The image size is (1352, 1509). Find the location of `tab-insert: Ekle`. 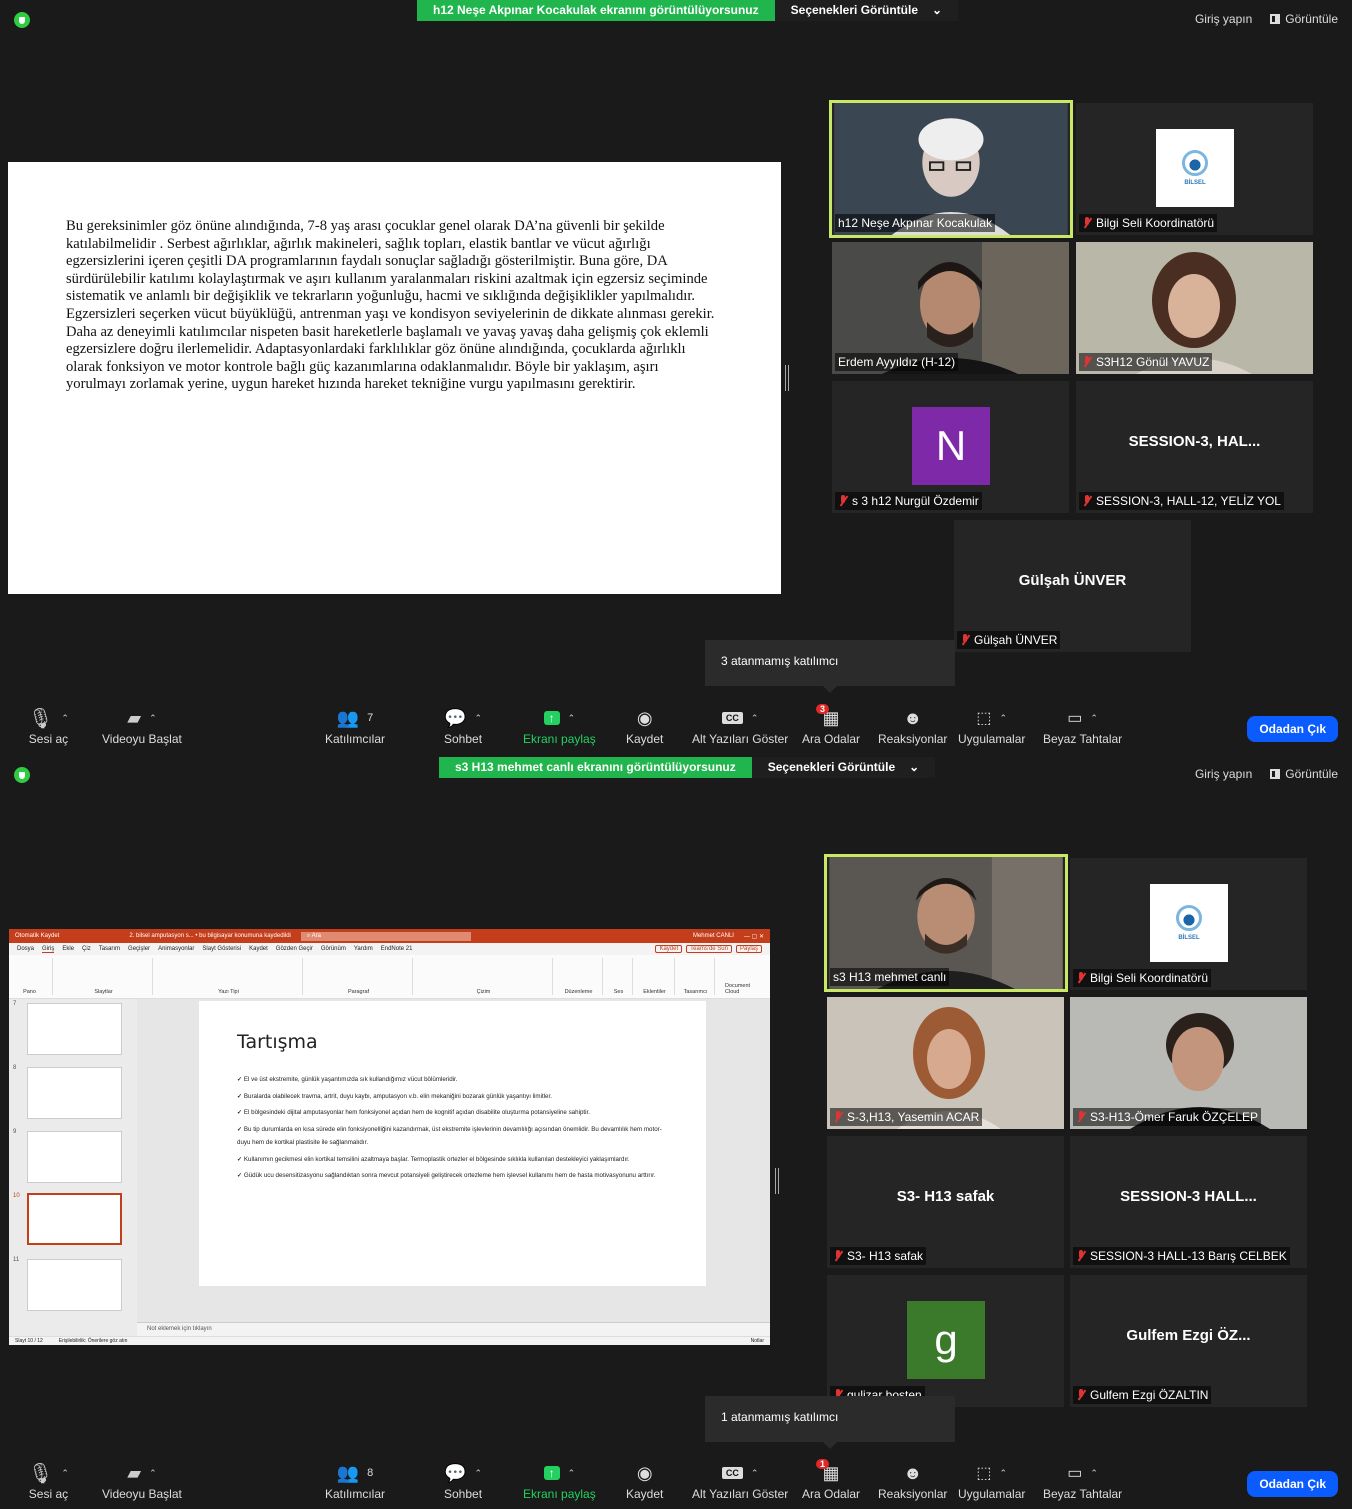

tab-insert: Ekle is located at coordinates (68, 949).